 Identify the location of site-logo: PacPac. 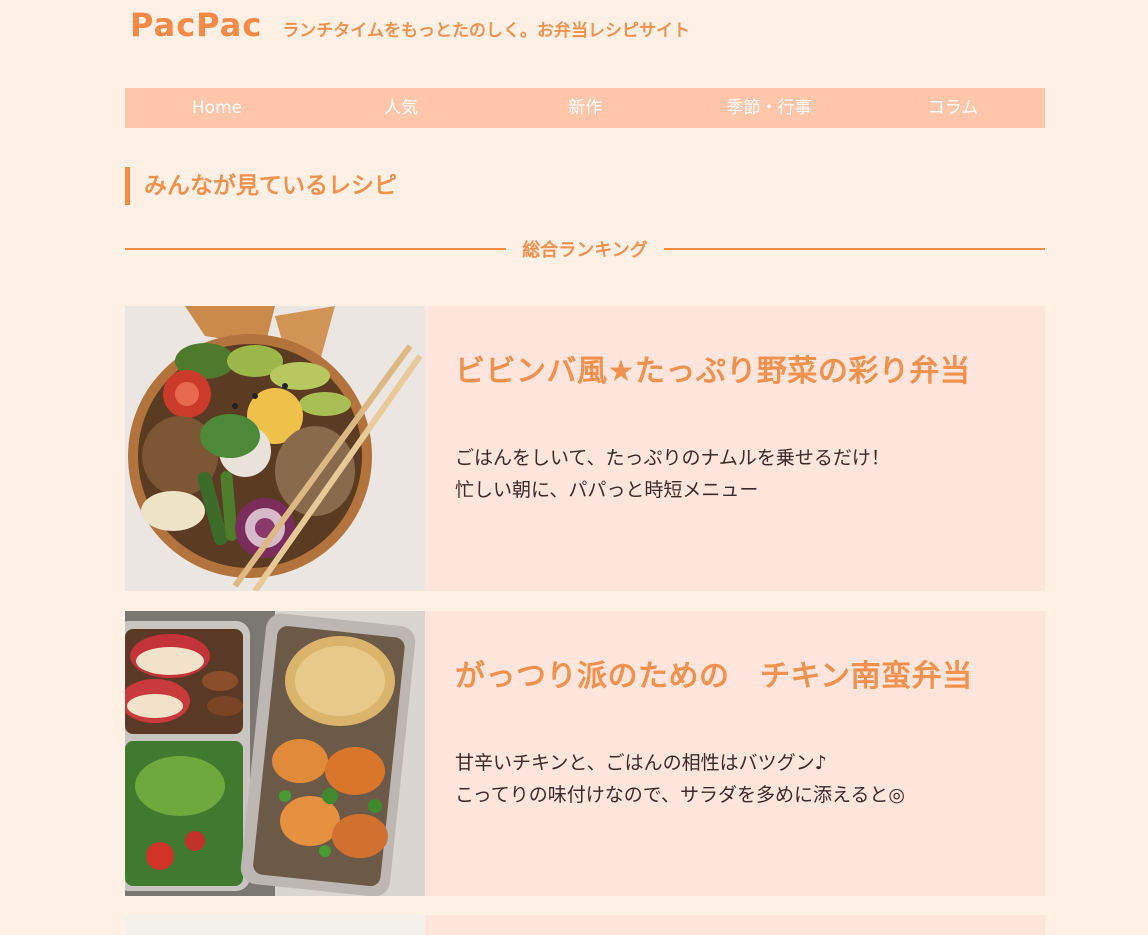
(196, 25).